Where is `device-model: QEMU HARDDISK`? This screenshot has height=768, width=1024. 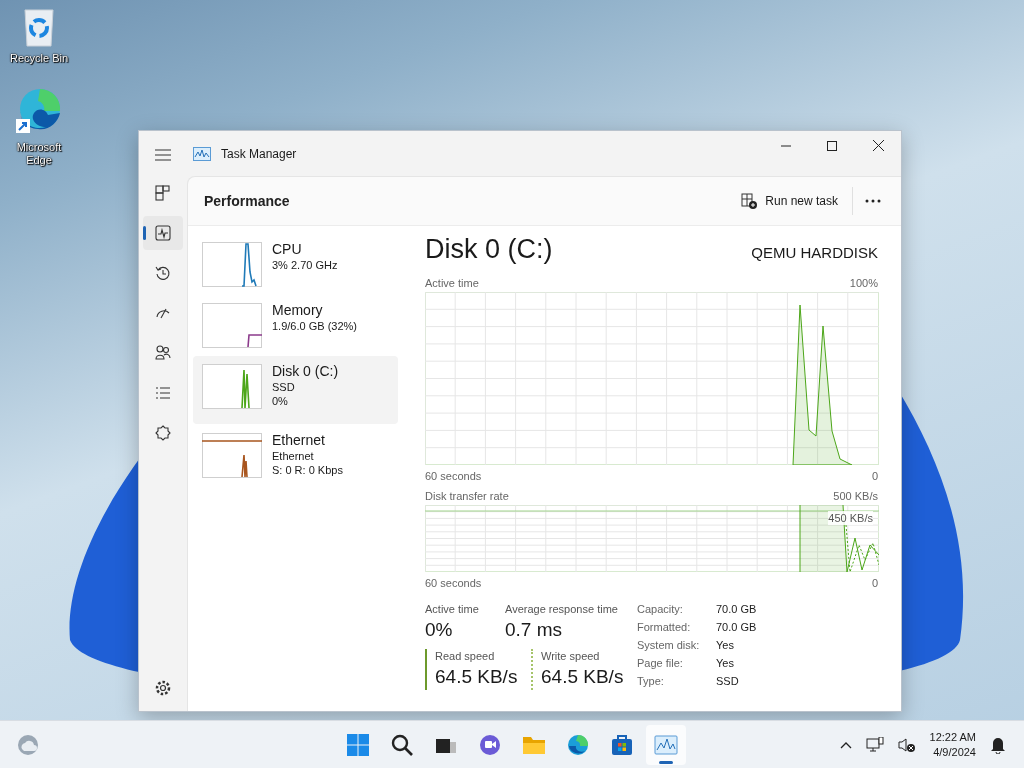 device-model: QEMU HARDDISK is located at coordinates (814, 252).